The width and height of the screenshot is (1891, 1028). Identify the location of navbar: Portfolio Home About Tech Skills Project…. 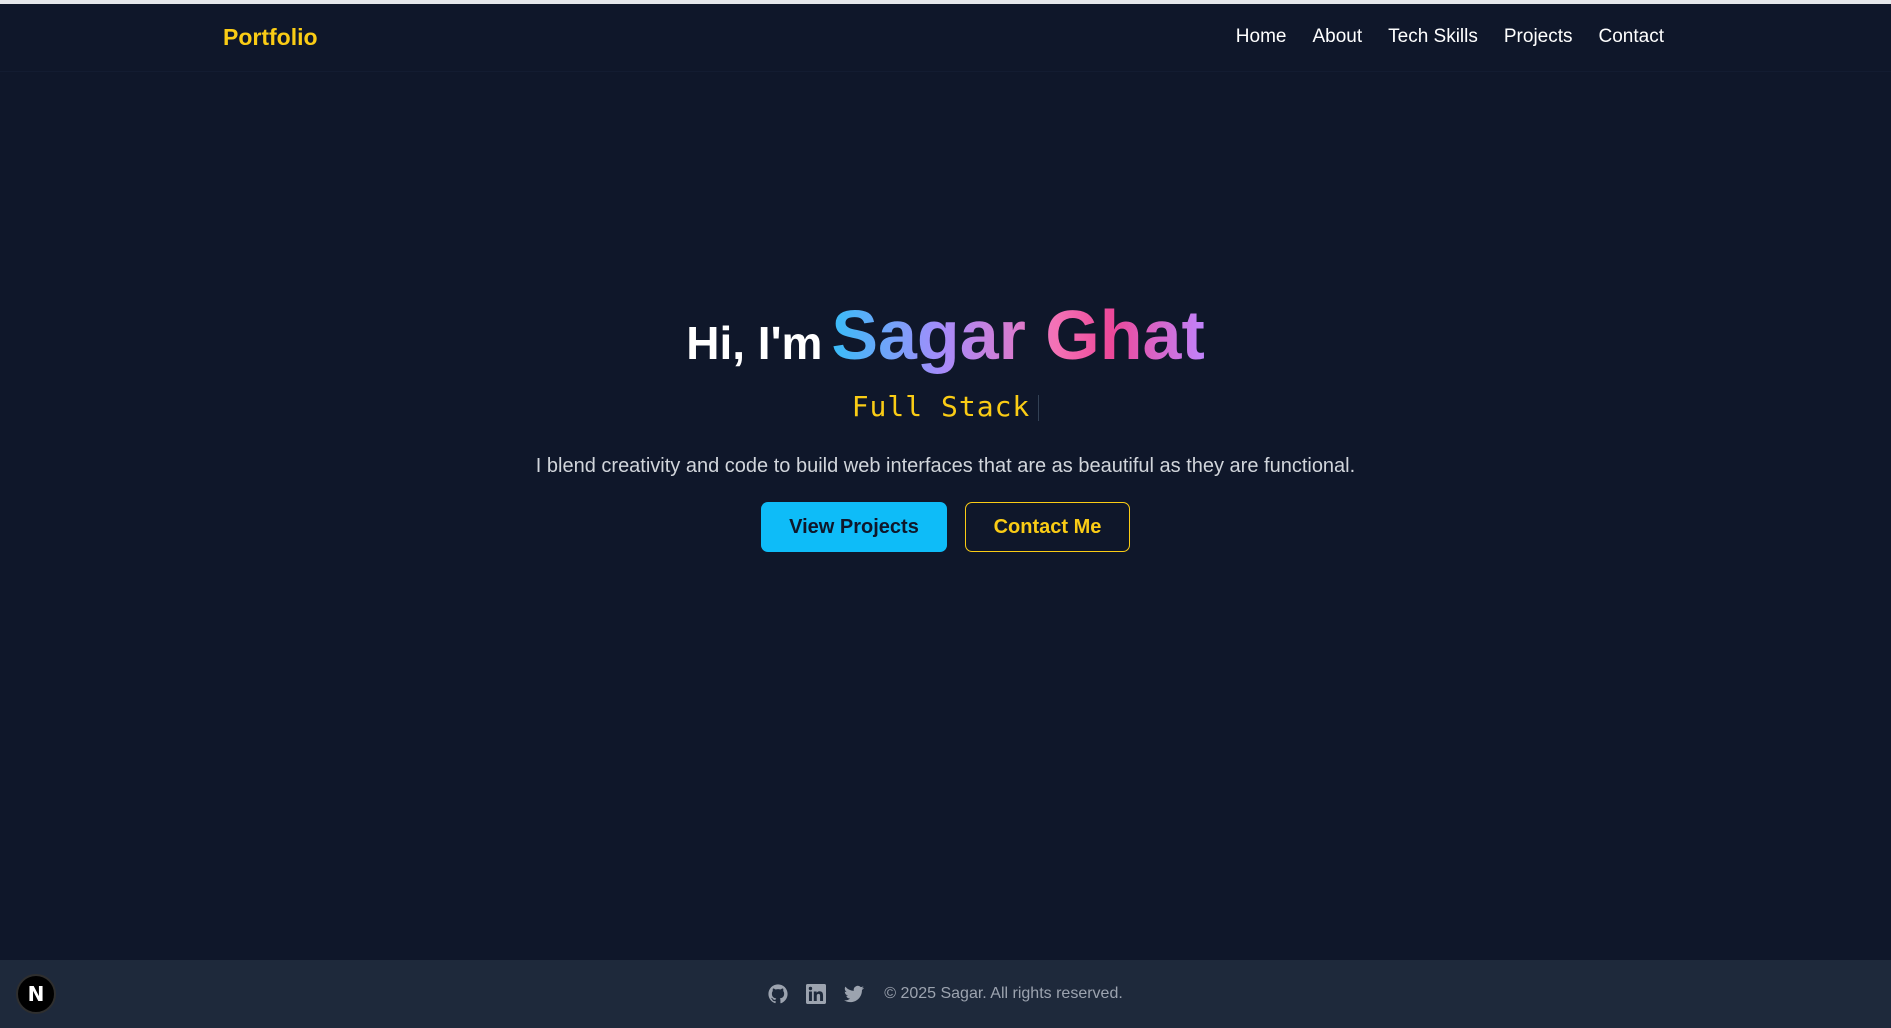
(945, 38).